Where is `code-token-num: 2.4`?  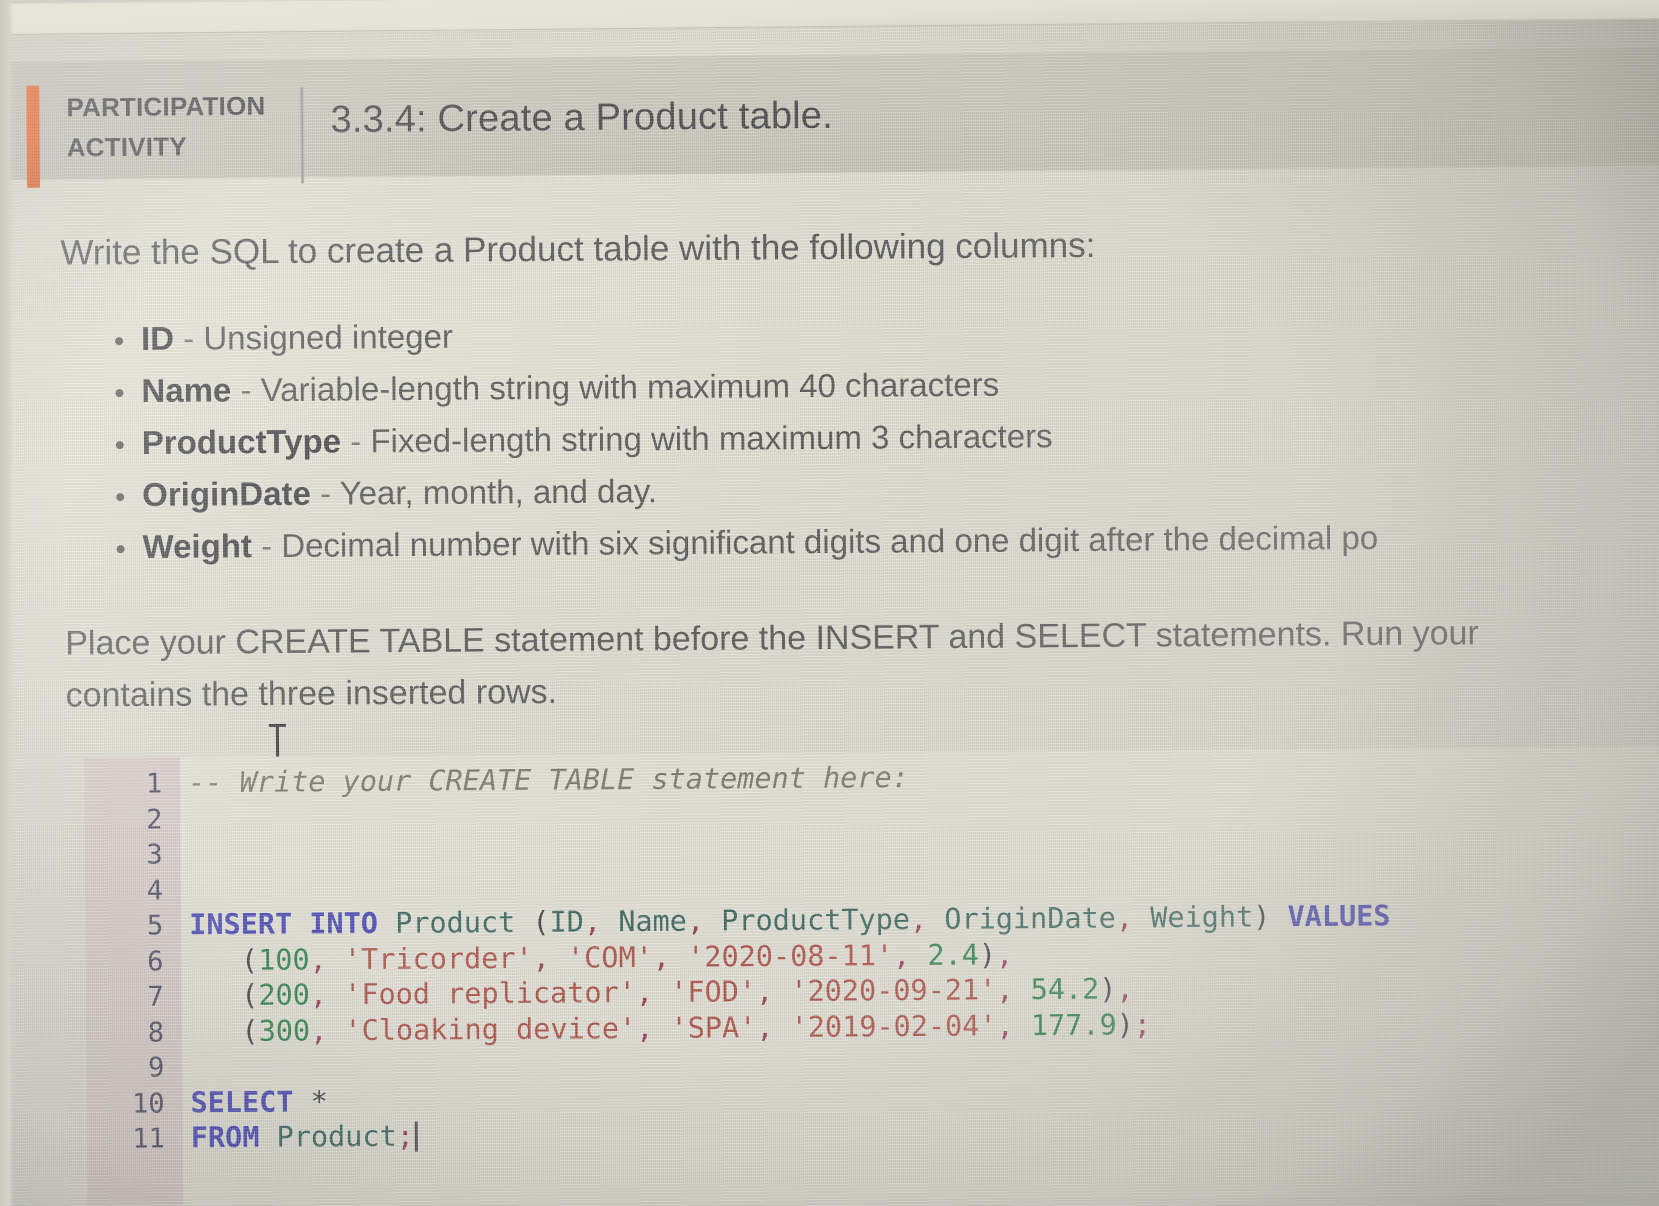
code-token-num: 2.4 is located at coordinates (953, 954).